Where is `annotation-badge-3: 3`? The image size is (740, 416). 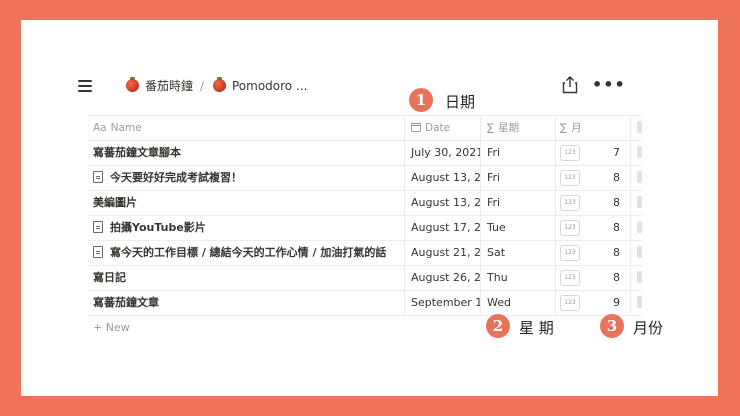 annotation-badge-3: 3 is located at coordinates (612, 326).